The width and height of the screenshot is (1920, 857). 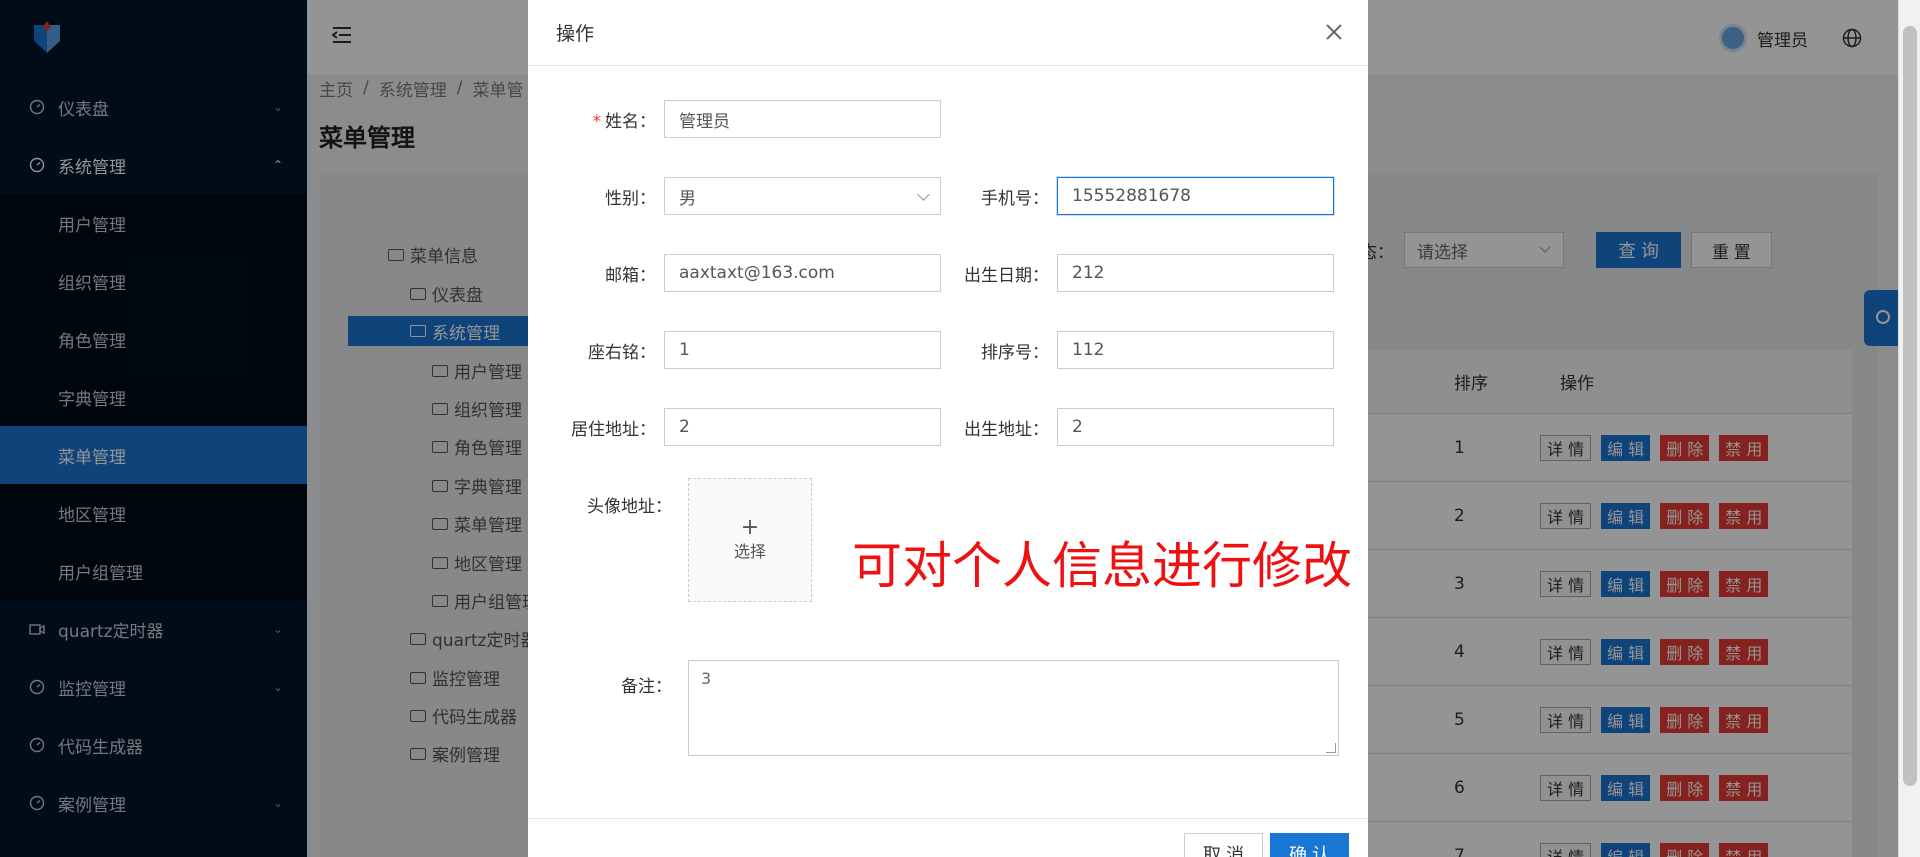 What do you see at coordinates (1015, 198) in the screenshot?
I see `phone-label: 手机号：` at bounding box center [1015, 198].